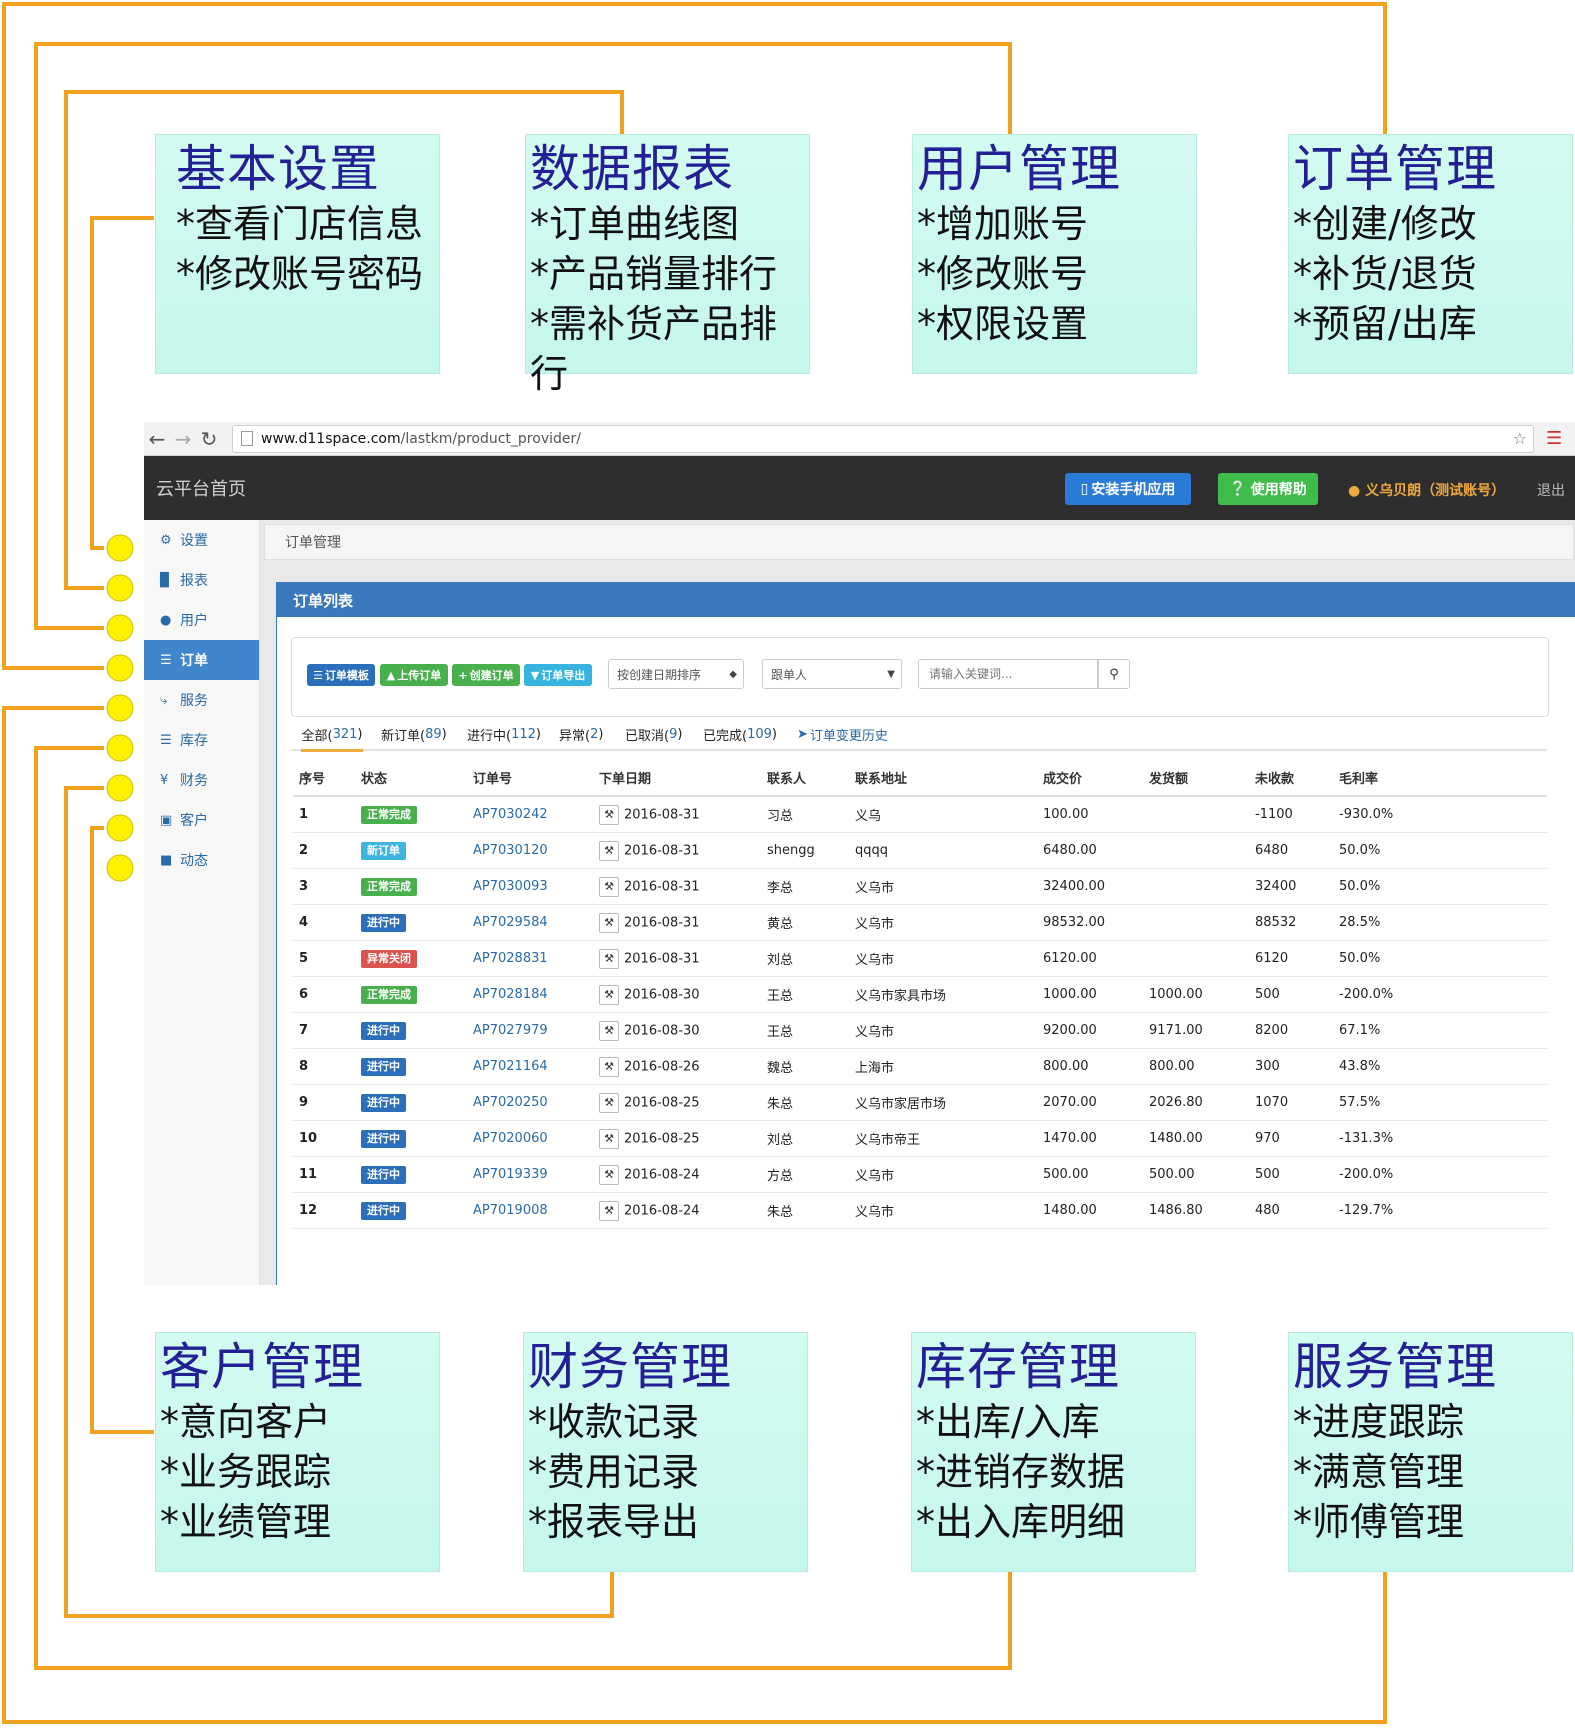  I want to click on tab-all: 全部(321), so click(332, 735).